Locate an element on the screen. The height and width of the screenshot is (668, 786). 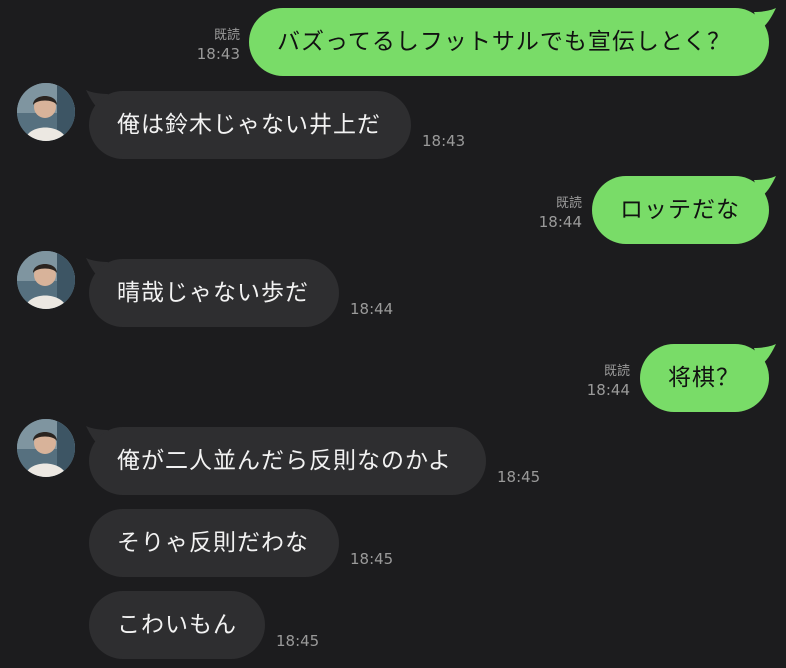
outgoing-message-bubble: ロッテだな is located at coordinates (680, 210).